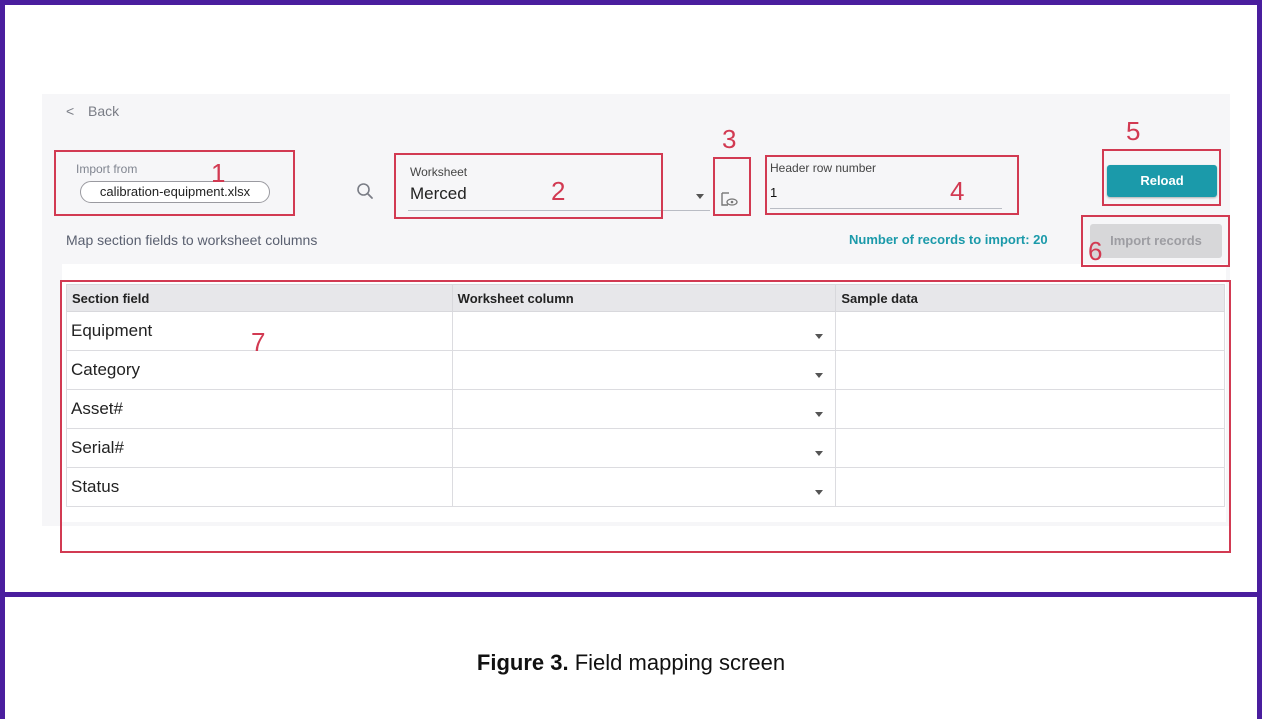 The width and height of the screenshot is (1262, 719). What do you see at coordinates (1259, 359) in the screenshot?
I see `frame-right-border` at bounding box center [1259, 359].